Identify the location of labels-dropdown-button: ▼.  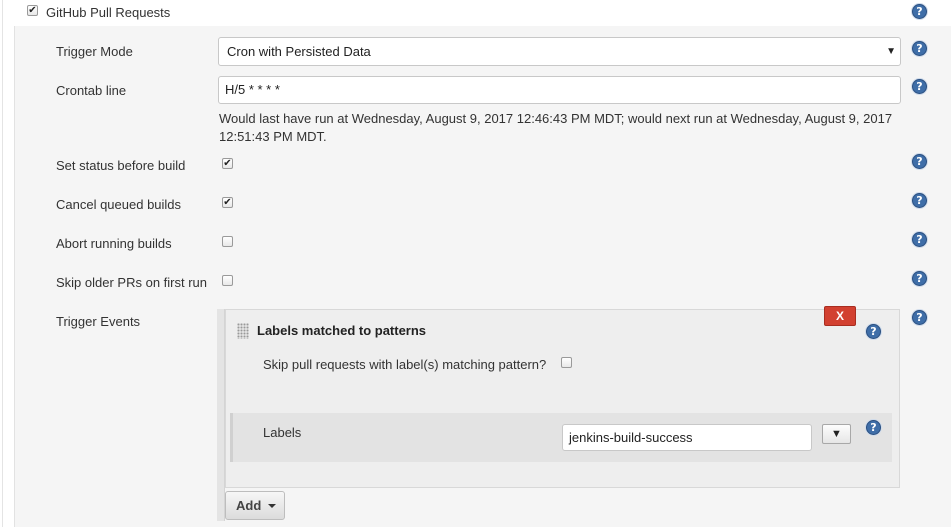
(836, 434).